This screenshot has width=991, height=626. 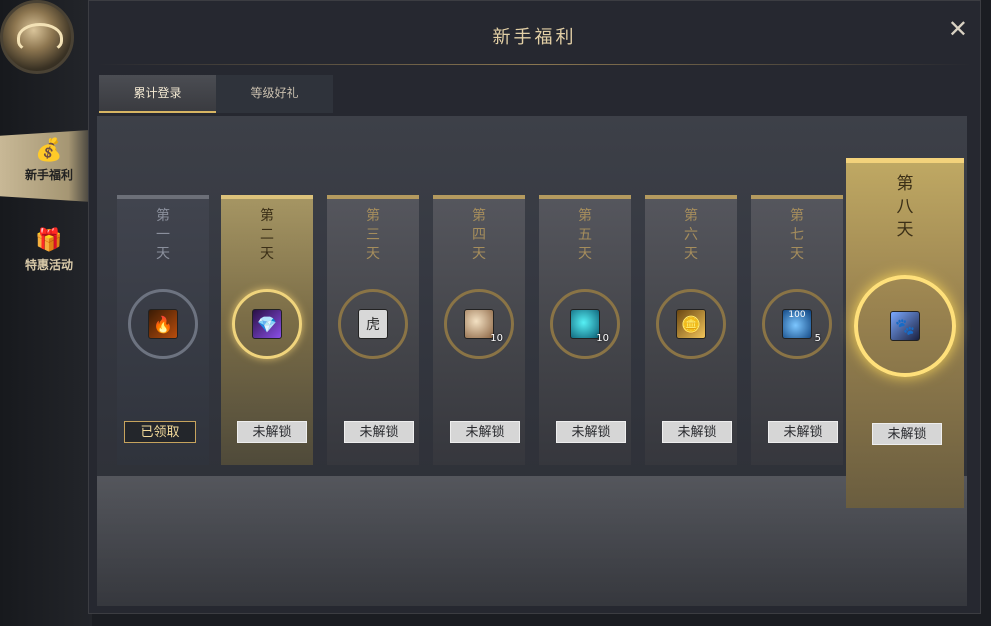 I want to click on gold-coins-icon: 🪙, so click(x=691, y=324).